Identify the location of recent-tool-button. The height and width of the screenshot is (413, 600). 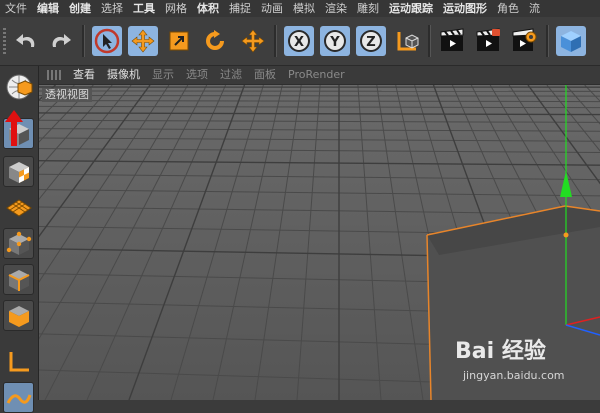
(253, 41).